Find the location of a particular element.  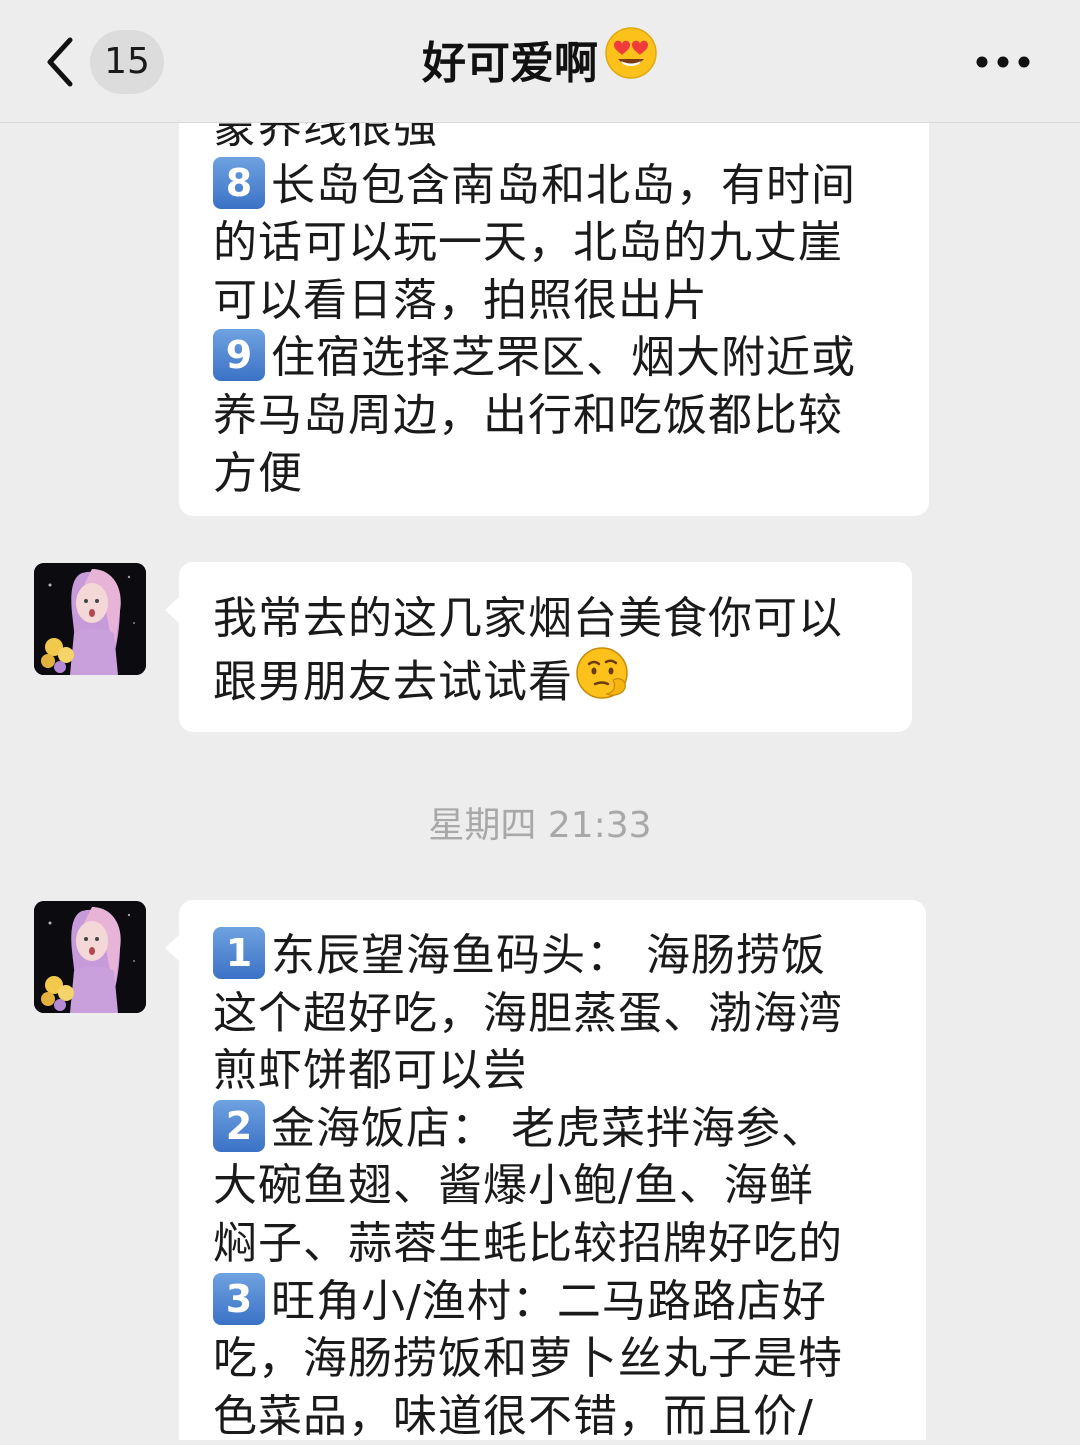

more-dots-icon is located at coordinates (1003, 62).